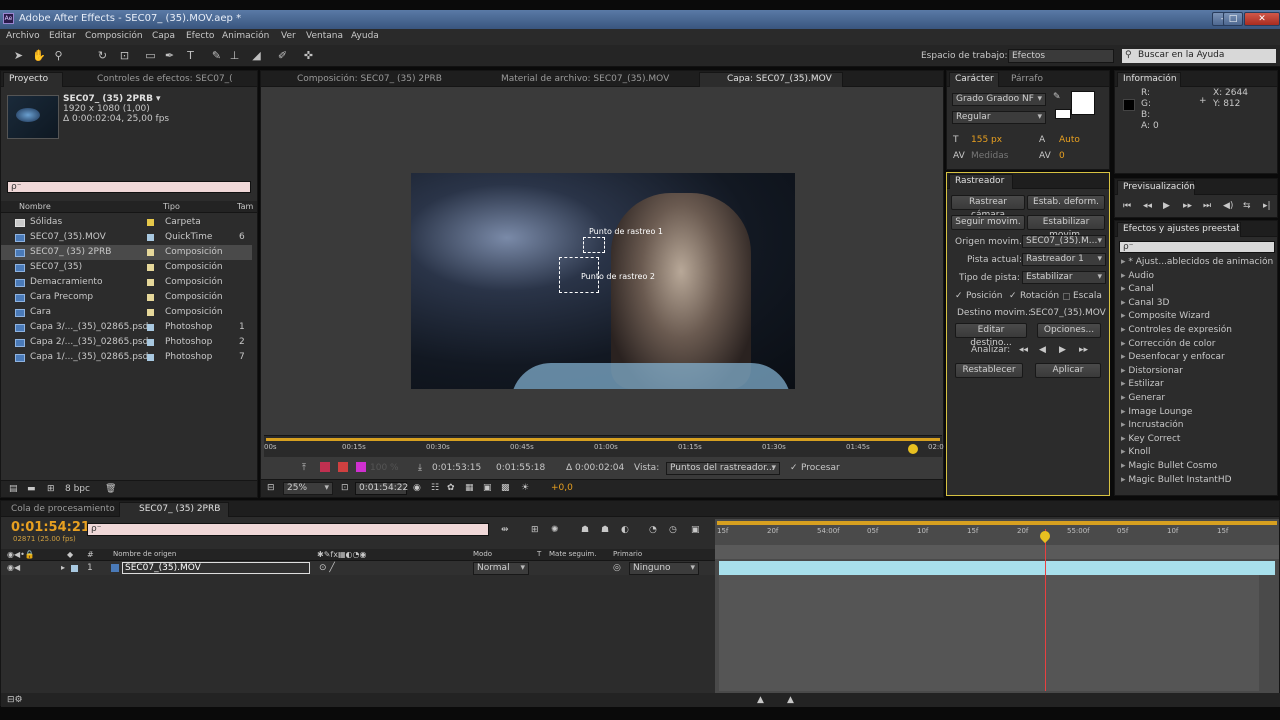 The image size is (1280, 720). What do you see at coordinates (1267, 206) in the screenshot?
I see `ram-preview-icon: ▸|` at bounding box center [1267, 206].